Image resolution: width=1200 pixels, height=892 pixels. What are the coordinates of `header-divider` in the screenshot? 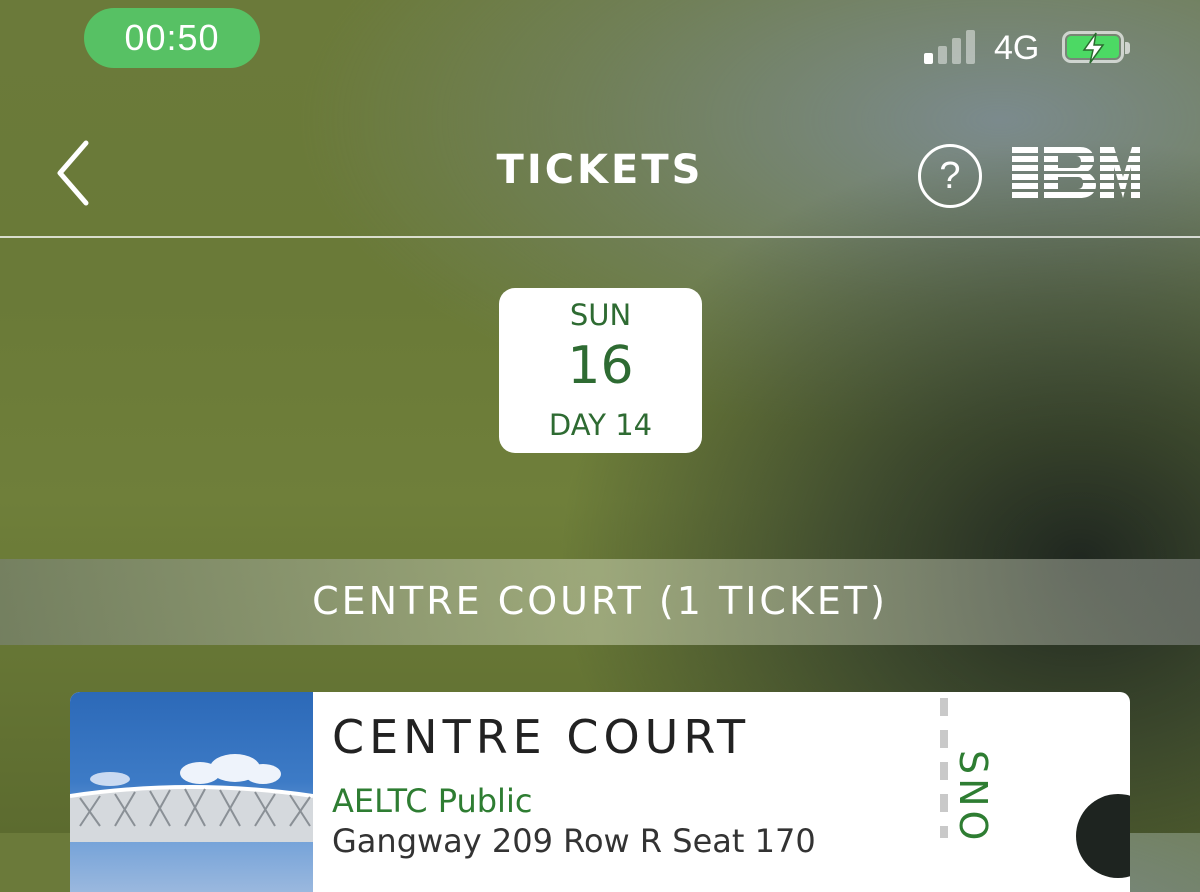 It's located at (600, 237).